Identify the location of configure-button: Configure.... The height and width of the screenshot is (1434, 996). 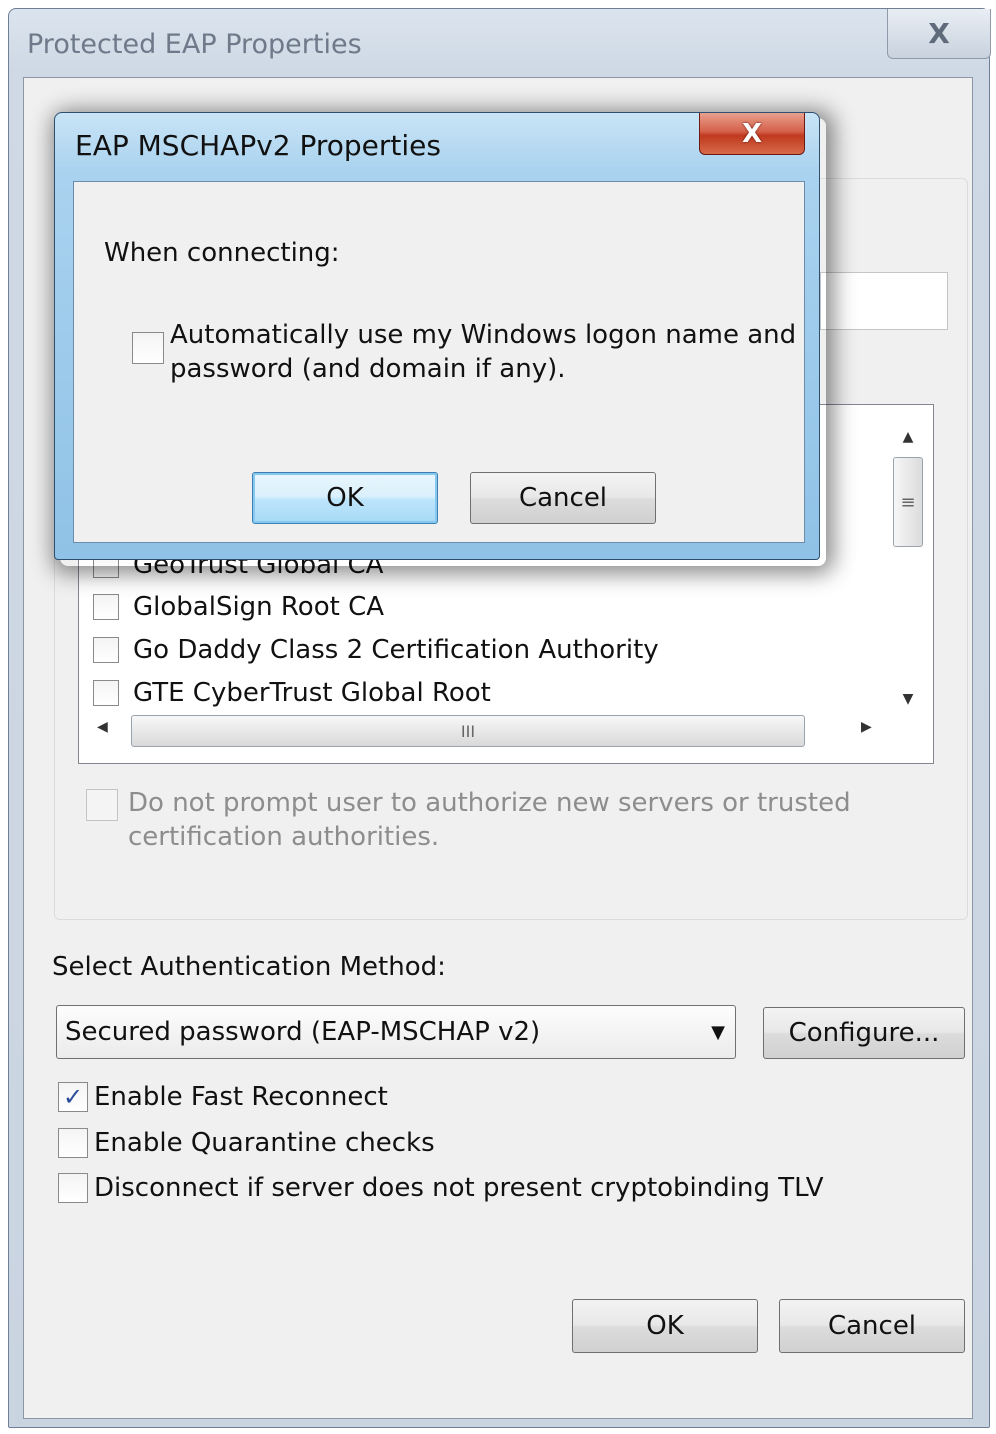
(864, 1033).